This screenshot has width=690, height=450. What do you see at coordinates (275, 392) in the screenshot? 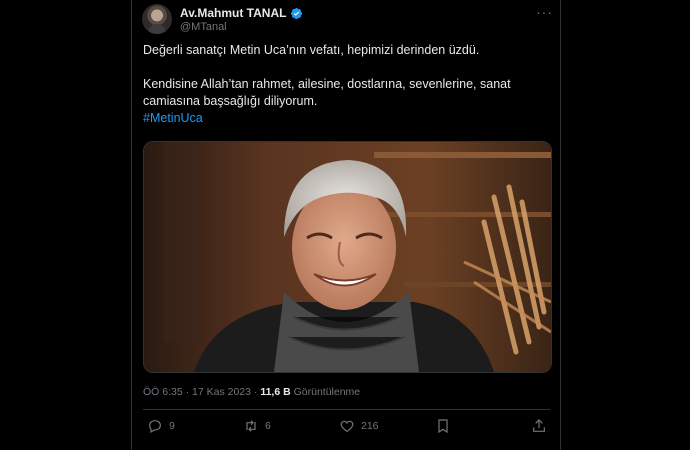
I see `view-count: 11,6 B` at bounding box center [275, 392].